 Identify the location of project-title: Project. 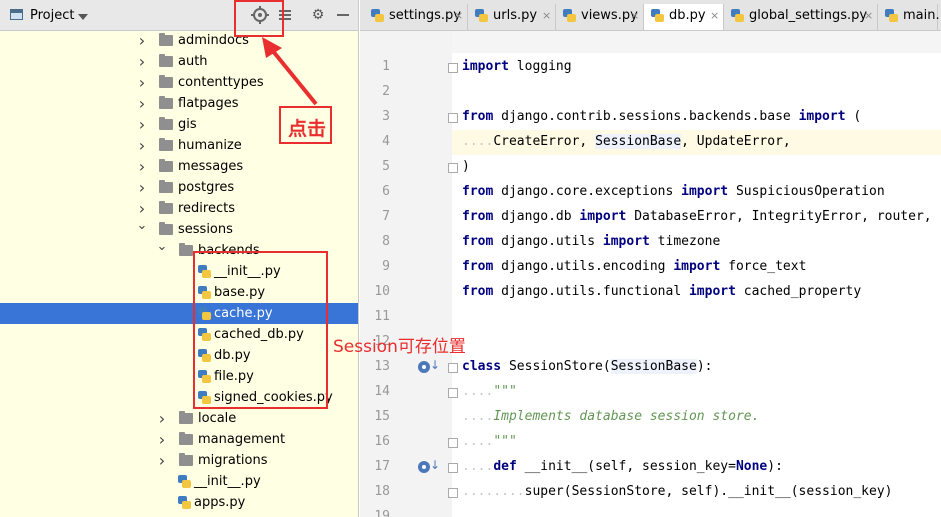
(52, 15).